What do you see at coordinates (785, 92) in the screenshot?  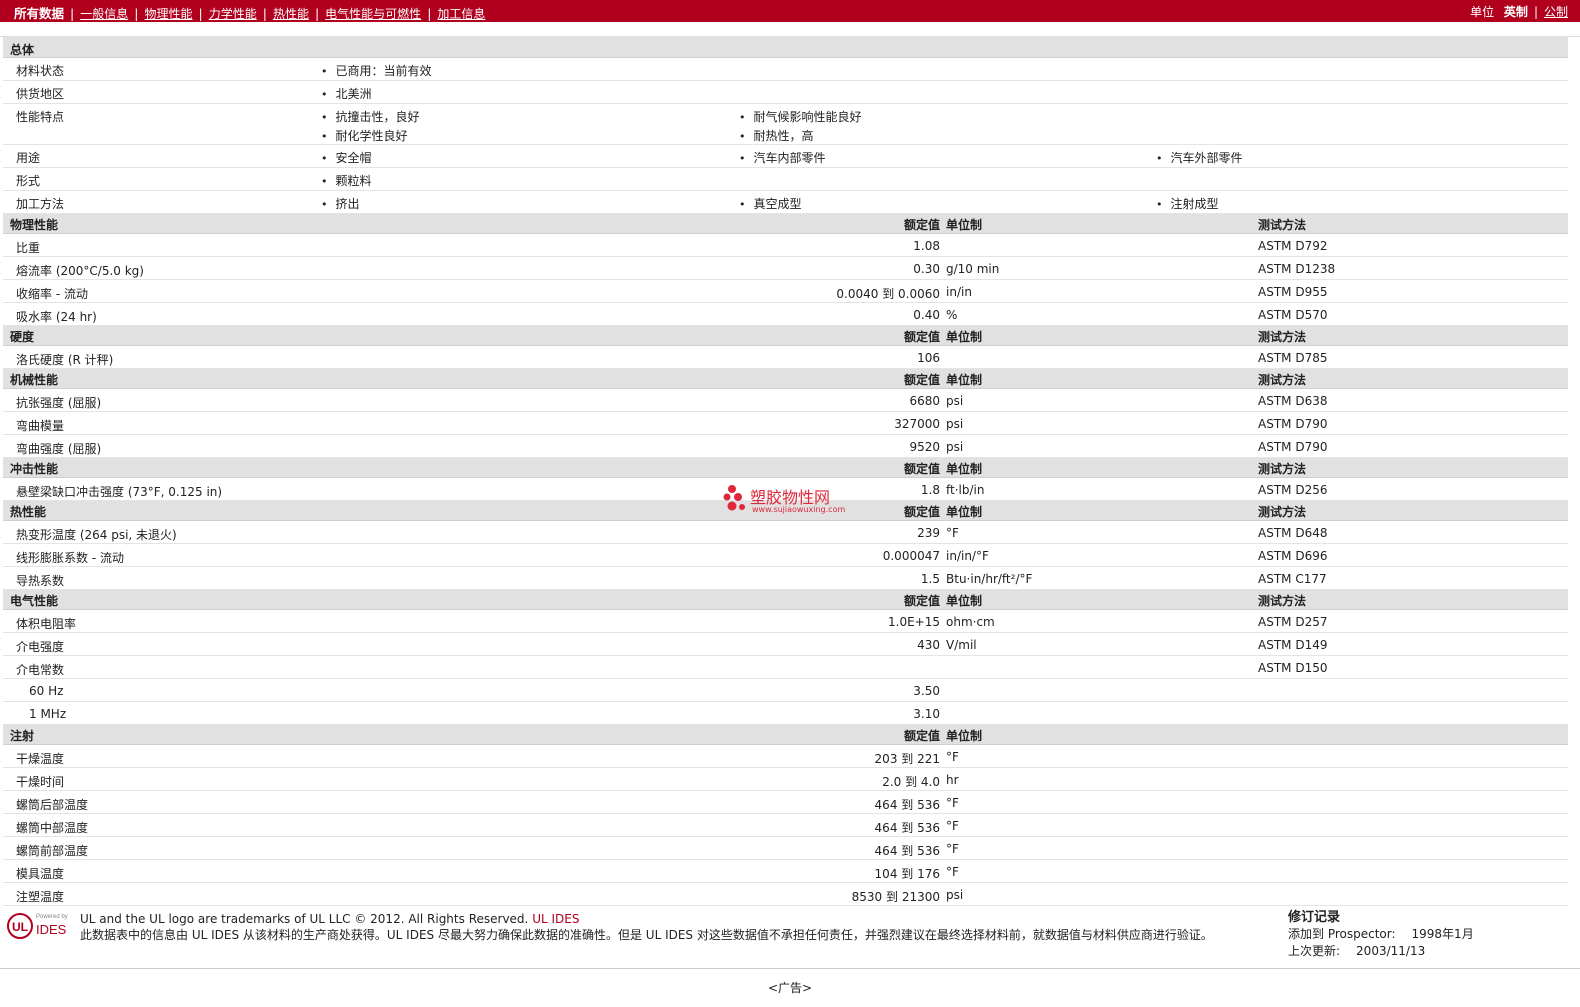 I see `general-row-region: 供货地区 北美洲` at bounding box center [785, 92].